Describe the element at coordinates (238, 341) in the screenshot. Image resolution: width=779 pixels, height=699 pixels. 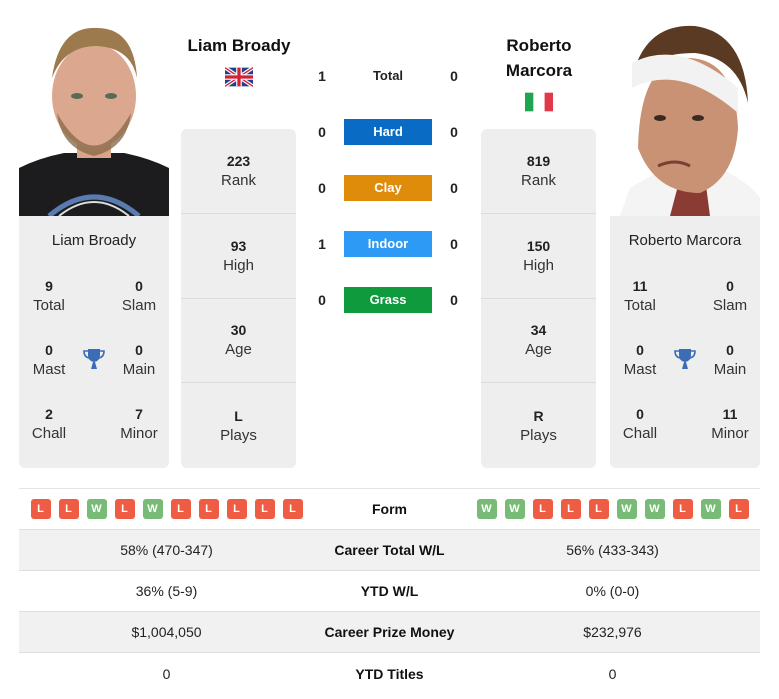
I see `stat-age: 30 Age` at that location.